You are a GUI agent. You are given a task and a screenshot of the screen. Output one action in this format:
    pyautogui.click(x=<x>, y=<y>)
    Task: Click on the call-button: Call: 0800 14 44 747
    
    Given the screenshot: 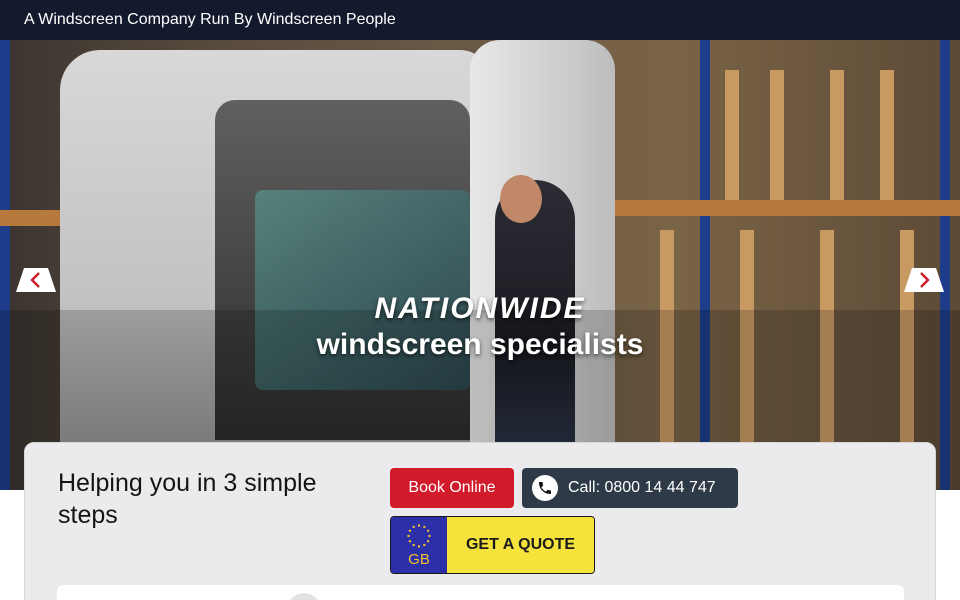 What is the action you would take?
    pyautogui.click(x=630, y=488)
    